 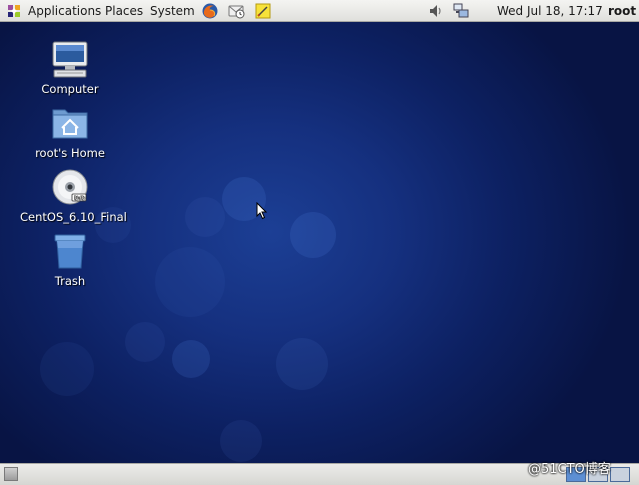 I want to click on desktop-icon-trash: Trash, so click(x=70, y=260).